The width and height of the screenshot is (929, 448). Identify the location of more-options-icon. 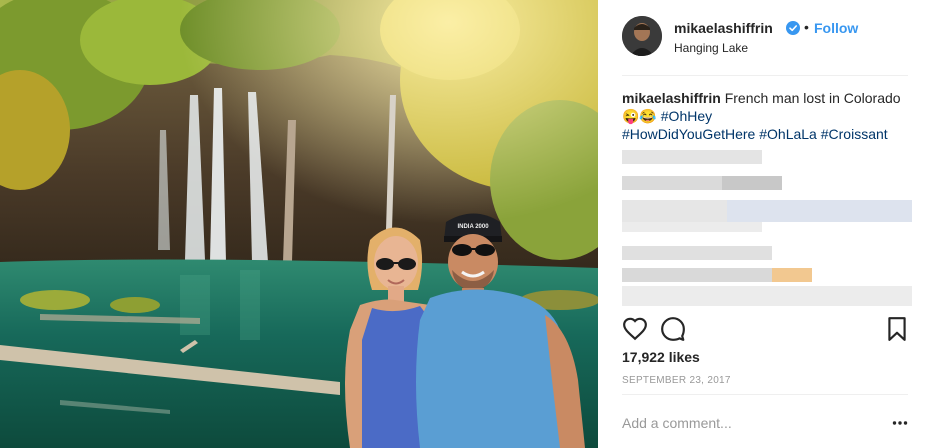
(900, 423).